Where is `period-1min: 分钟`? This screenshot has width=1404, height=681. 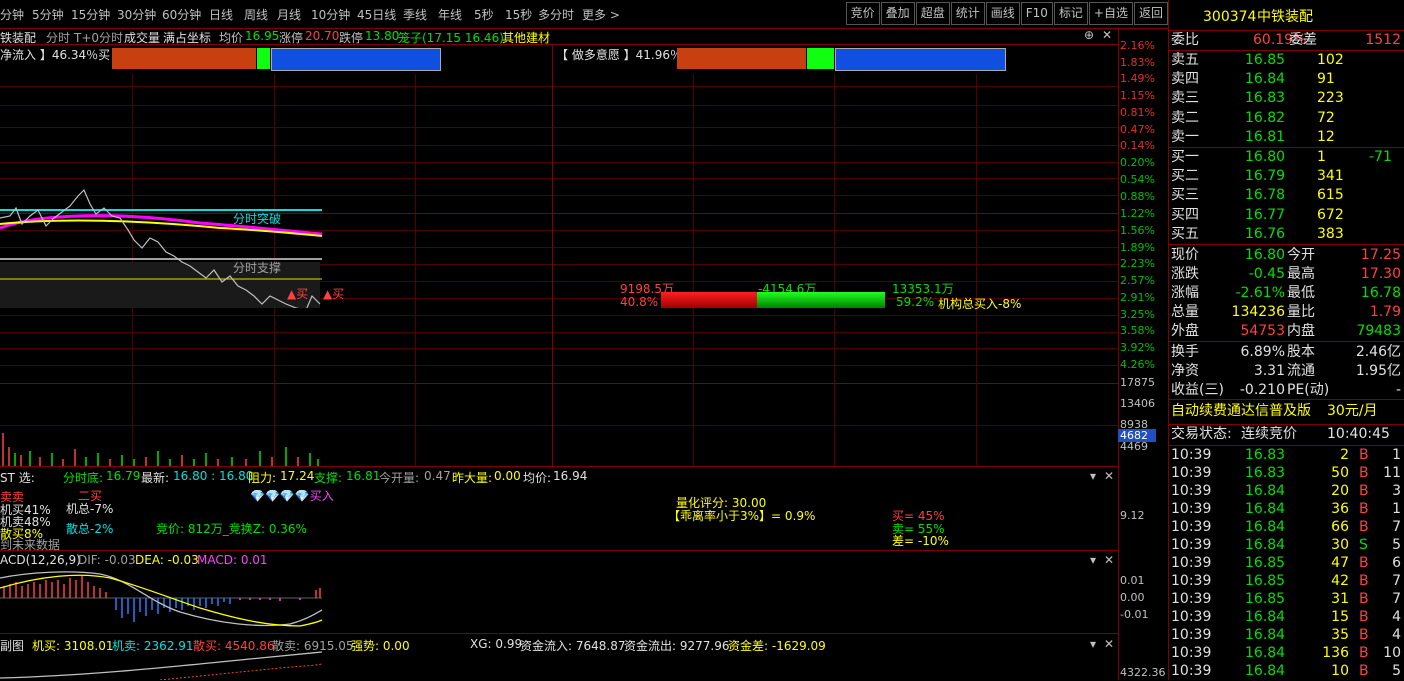 period-1min: 分钟 is located at coordinates (12, 14).